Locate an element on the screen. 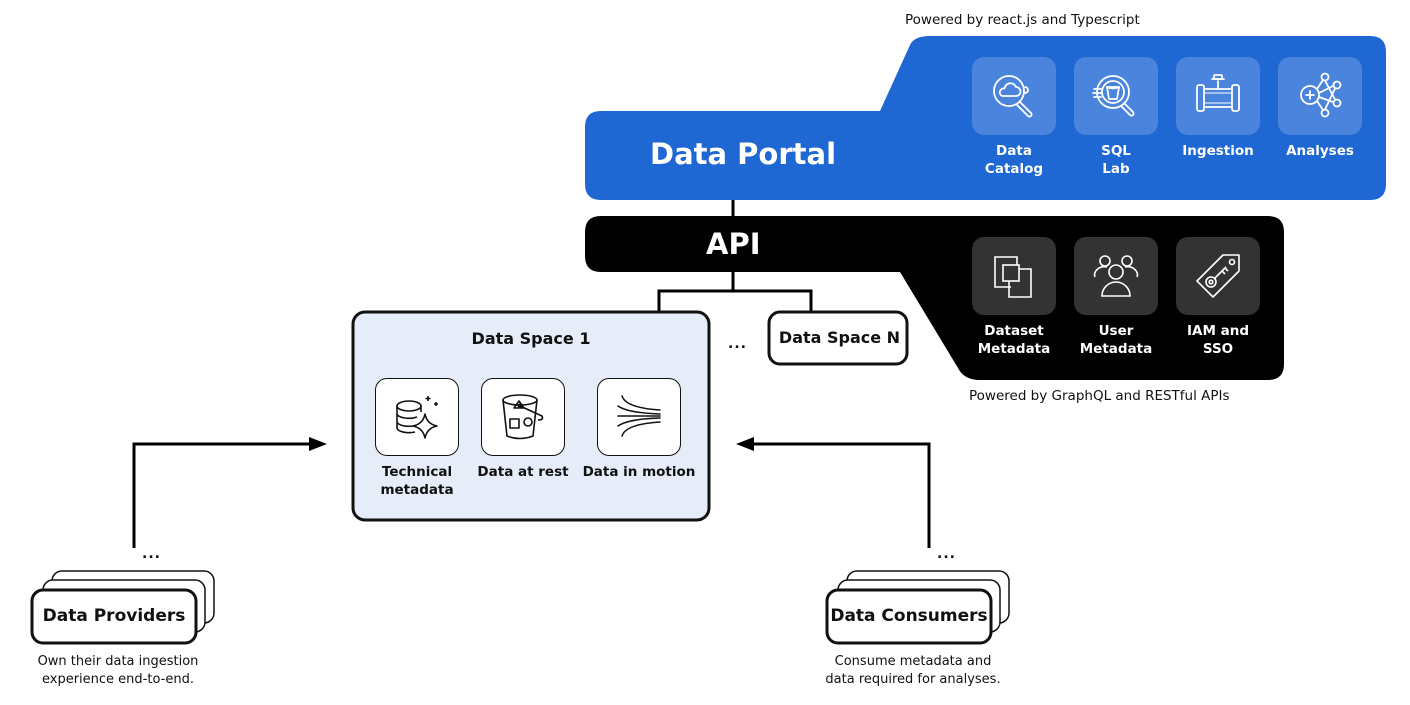  api-powered-by: Powered by GraphQL and RESTful APIs is located at coordinates (1099, 396).